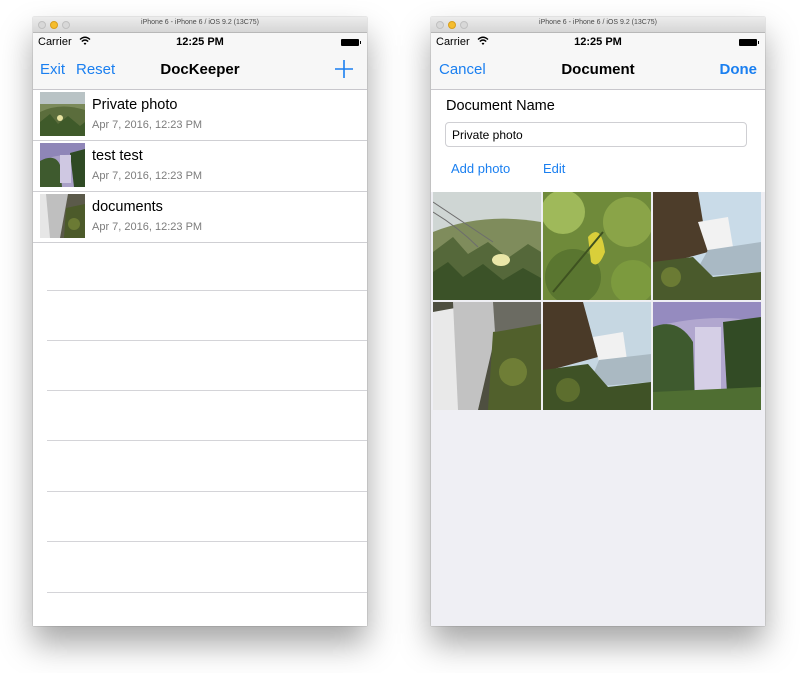  What do you see at coordinates (344, 69) in the screenshot?
I see `plus-icon` at bounding box center [344, 69].